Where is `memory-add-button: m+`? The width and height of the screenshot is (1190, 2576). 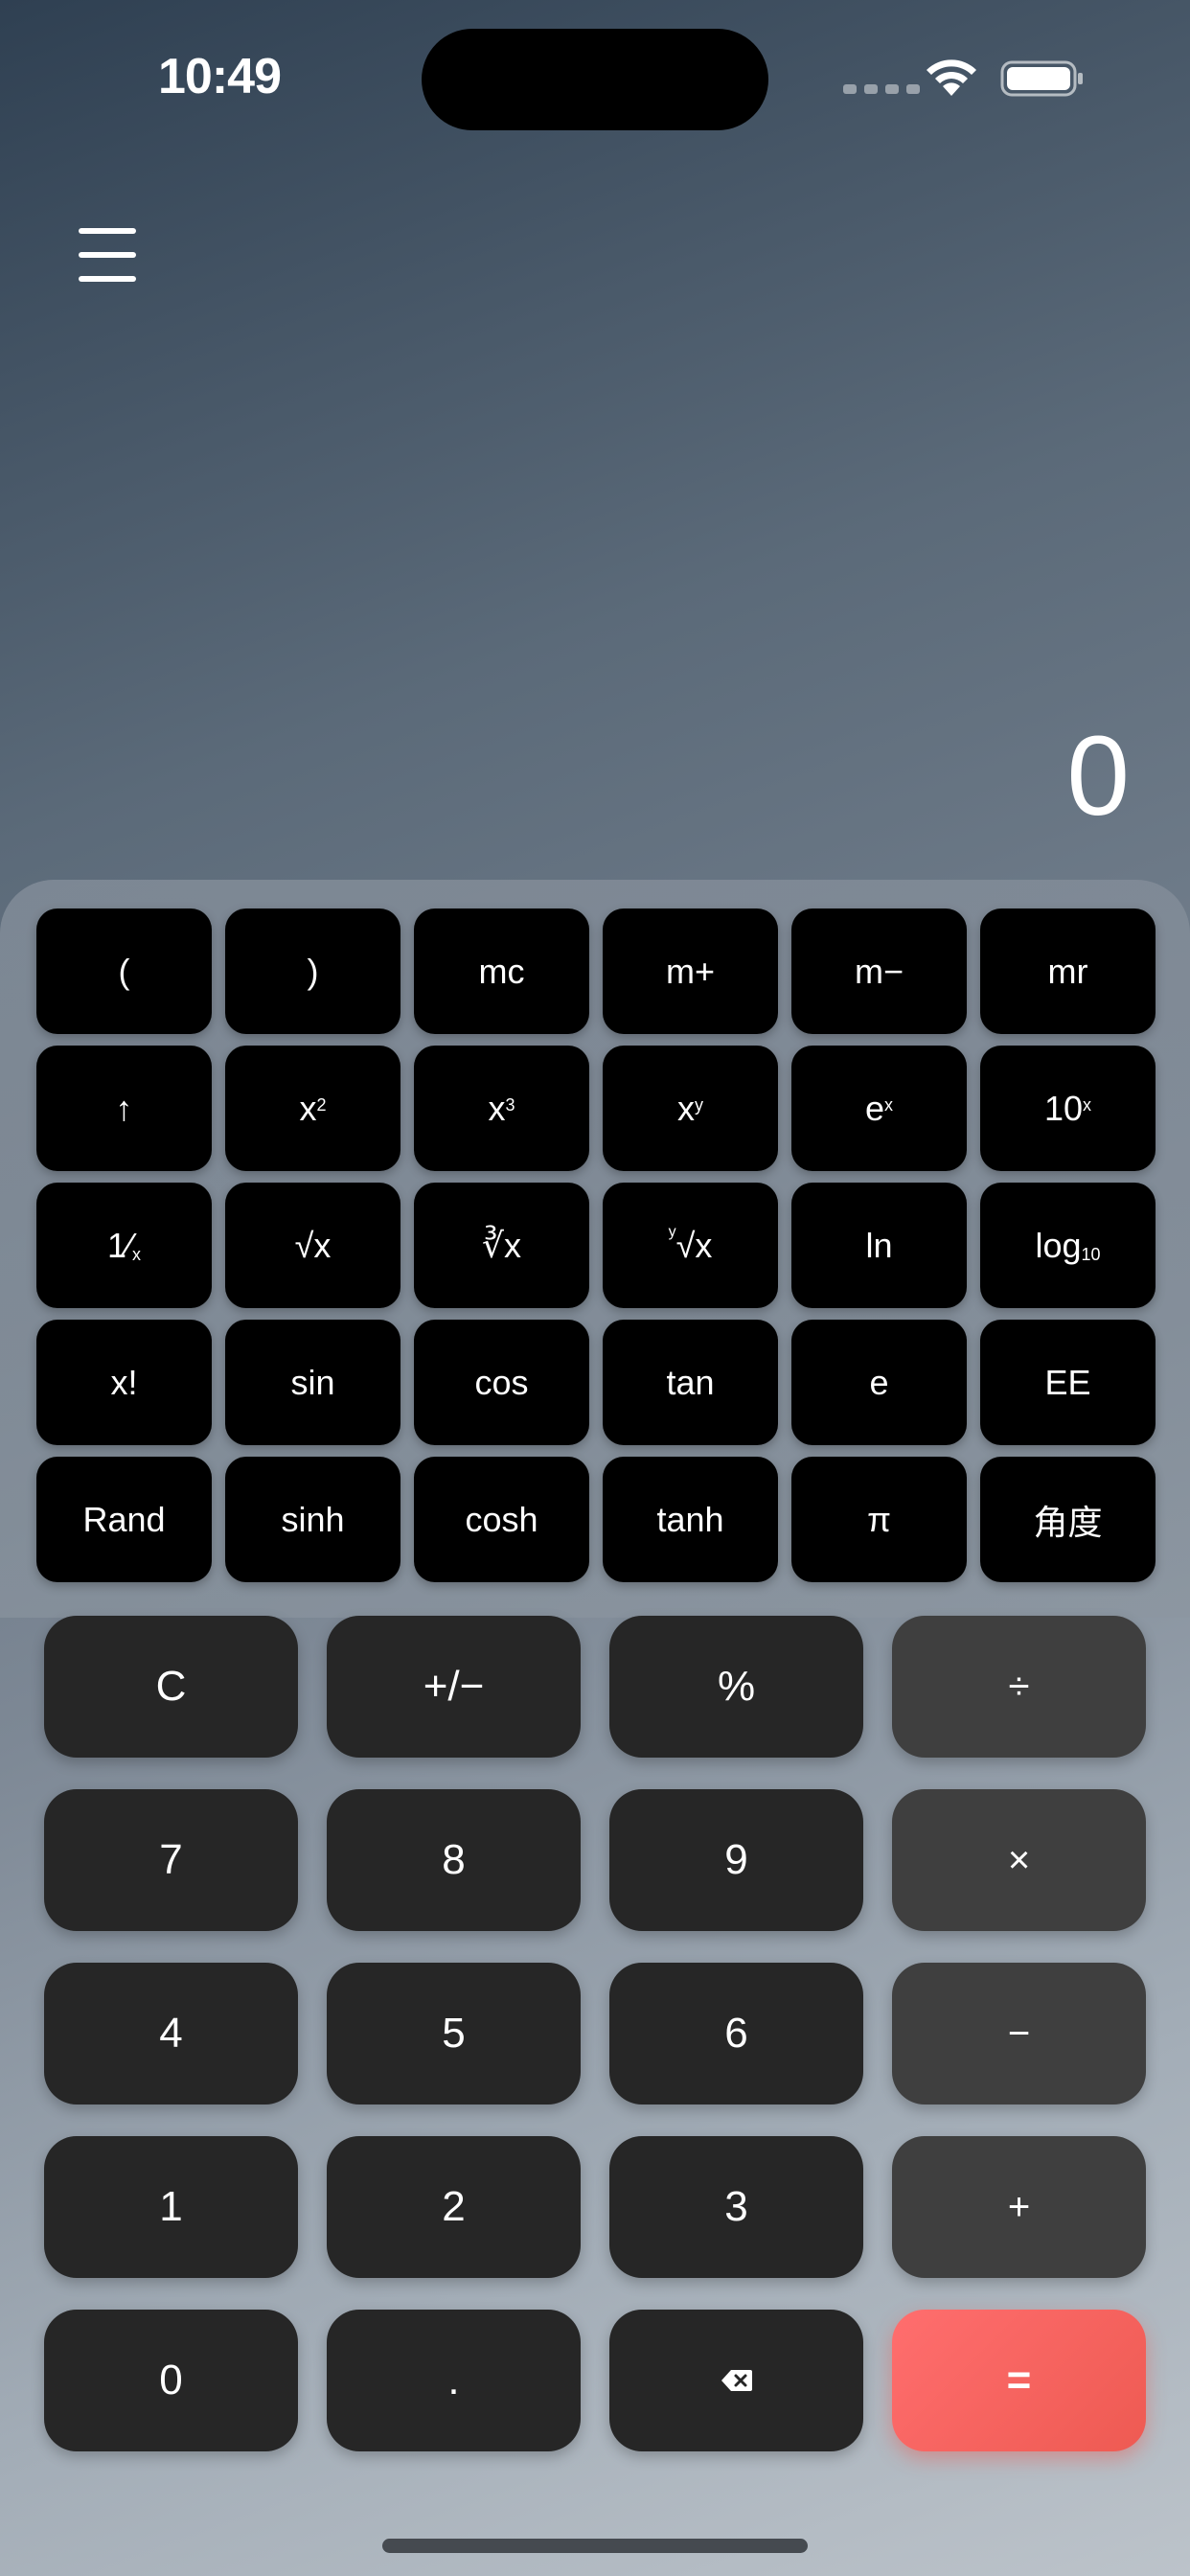
memory-add-button: m+ is located at coordinates (691, 971).